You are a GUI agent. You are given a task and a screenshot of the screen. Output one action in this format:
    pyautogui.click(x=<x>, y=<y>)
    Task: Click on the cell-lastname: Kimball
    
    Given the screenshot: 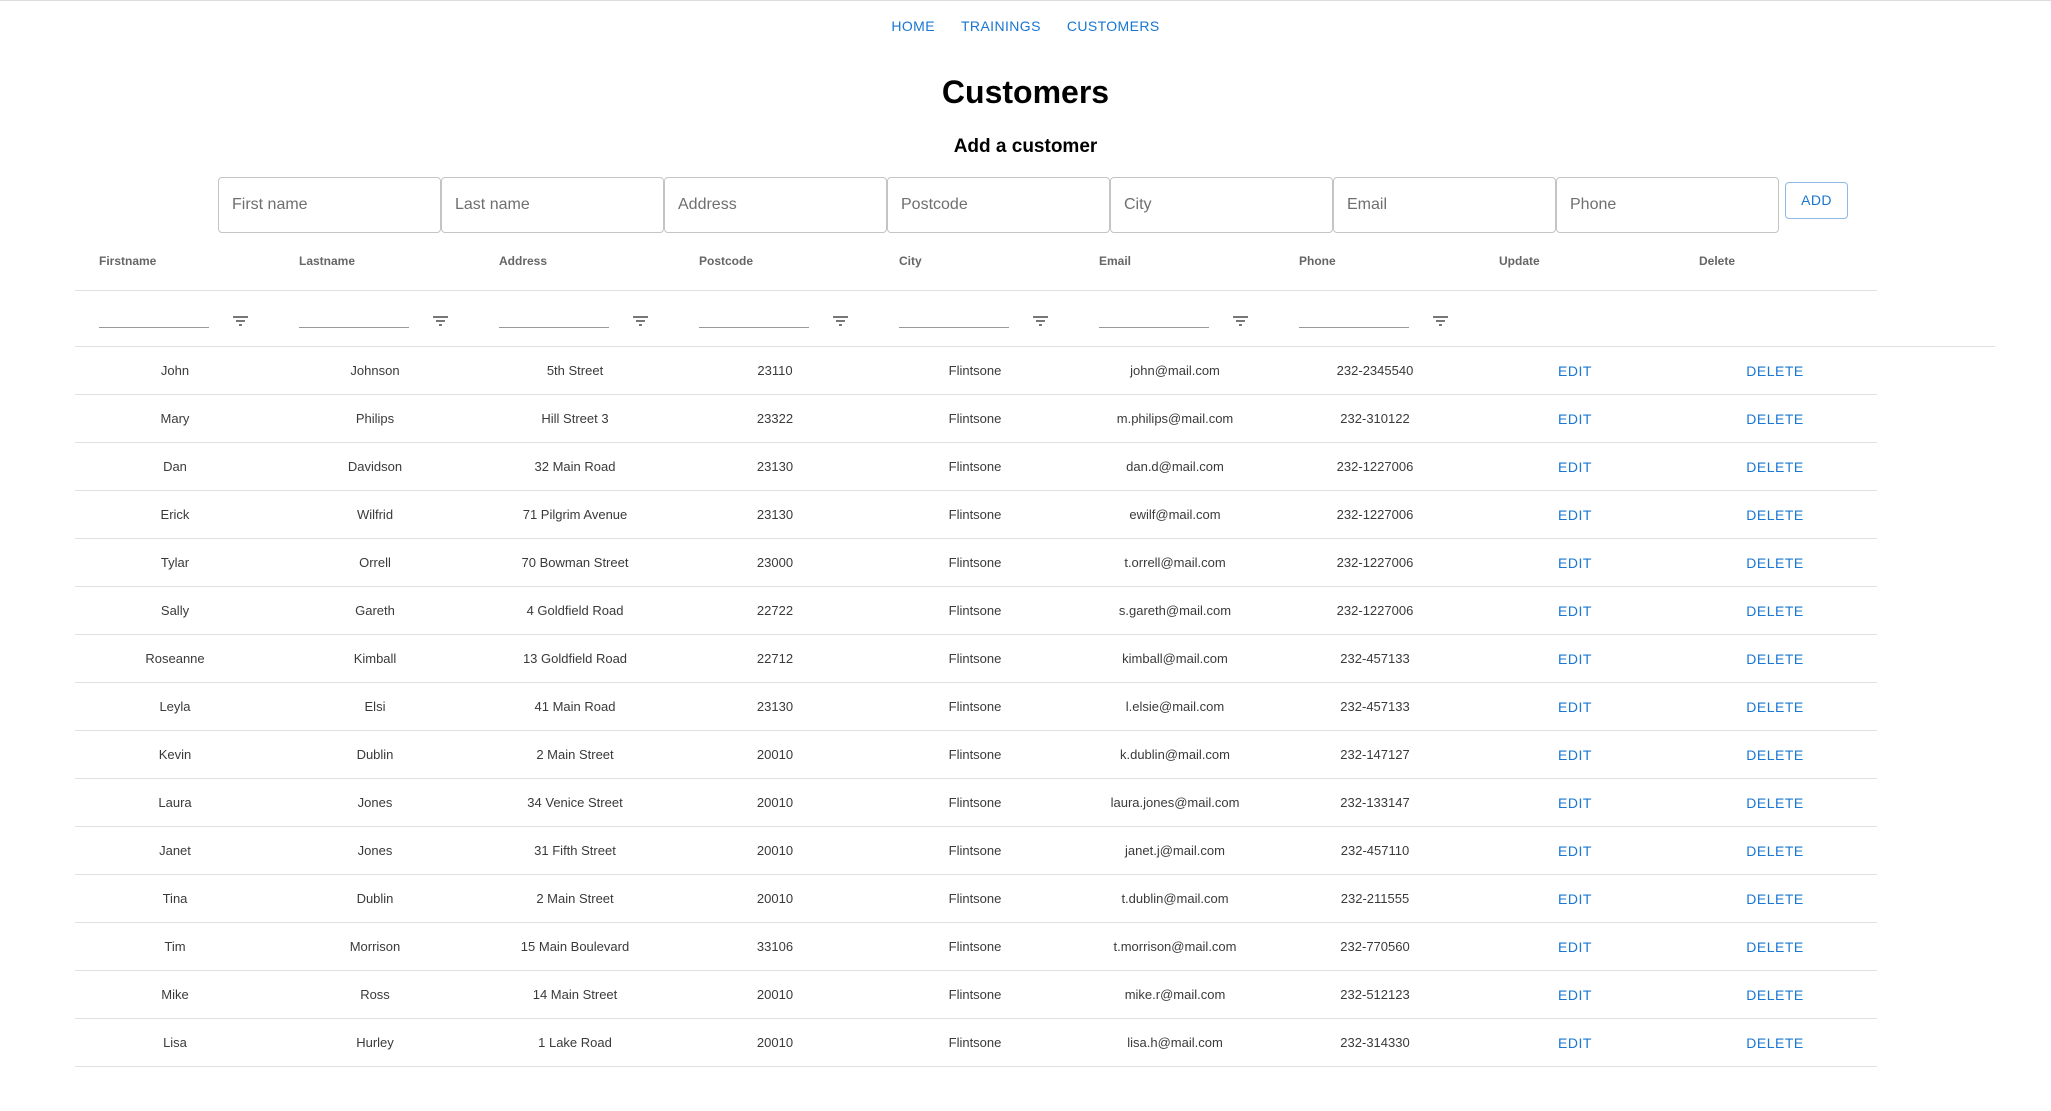 What is the action you would take?
    pyautogui.click(x=375, y=658)
    